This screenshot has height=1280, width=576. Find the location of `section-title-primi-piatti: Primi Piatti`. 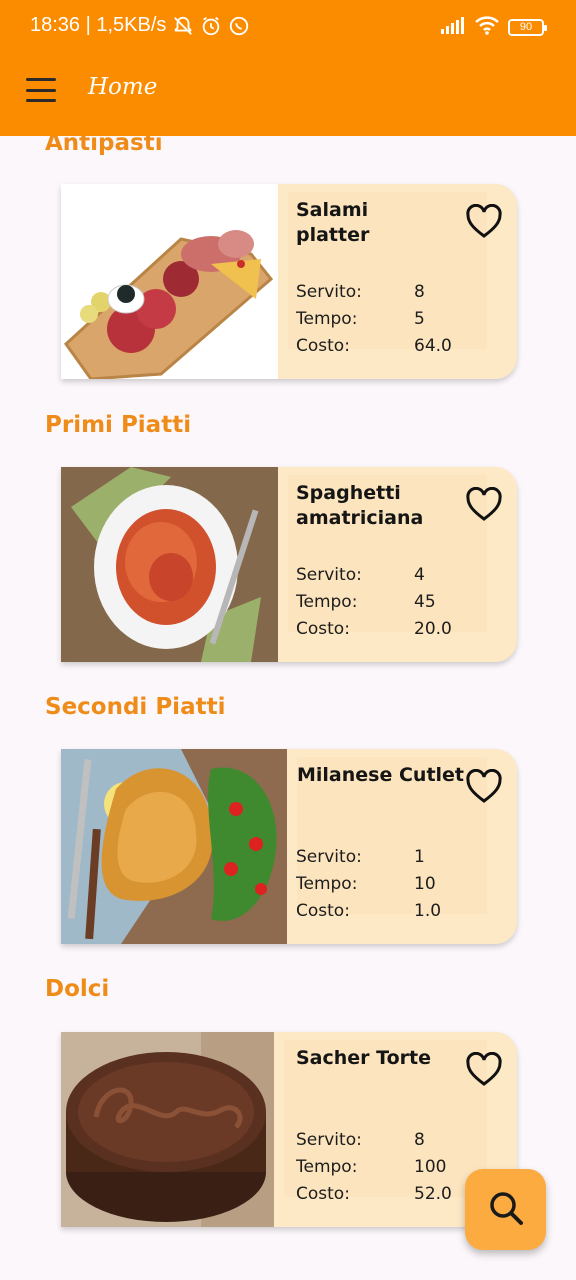

section-title-primi-piatti: Primi Piatti is located at coordinates (118, 425).